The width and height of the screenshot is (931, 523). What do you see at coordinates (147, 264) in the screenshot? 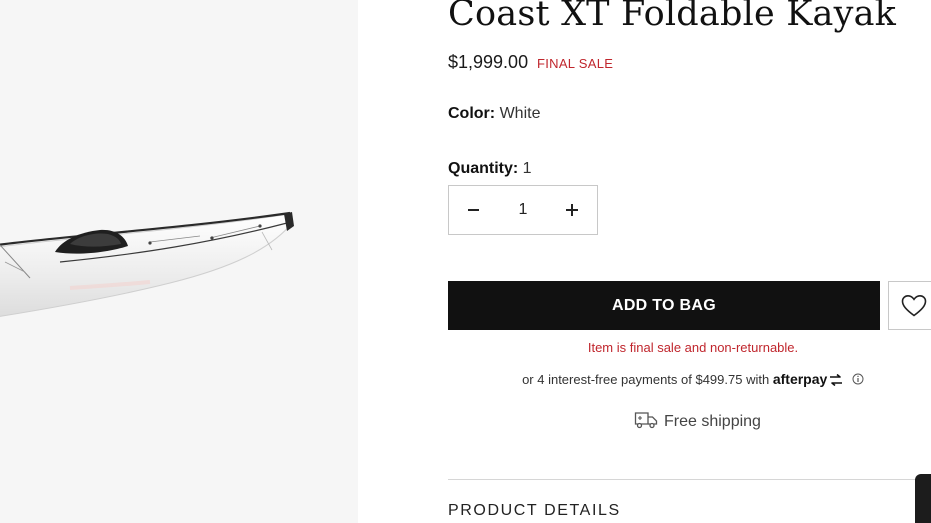
I see `kayak-illustration` at bounding box center [147, 264].